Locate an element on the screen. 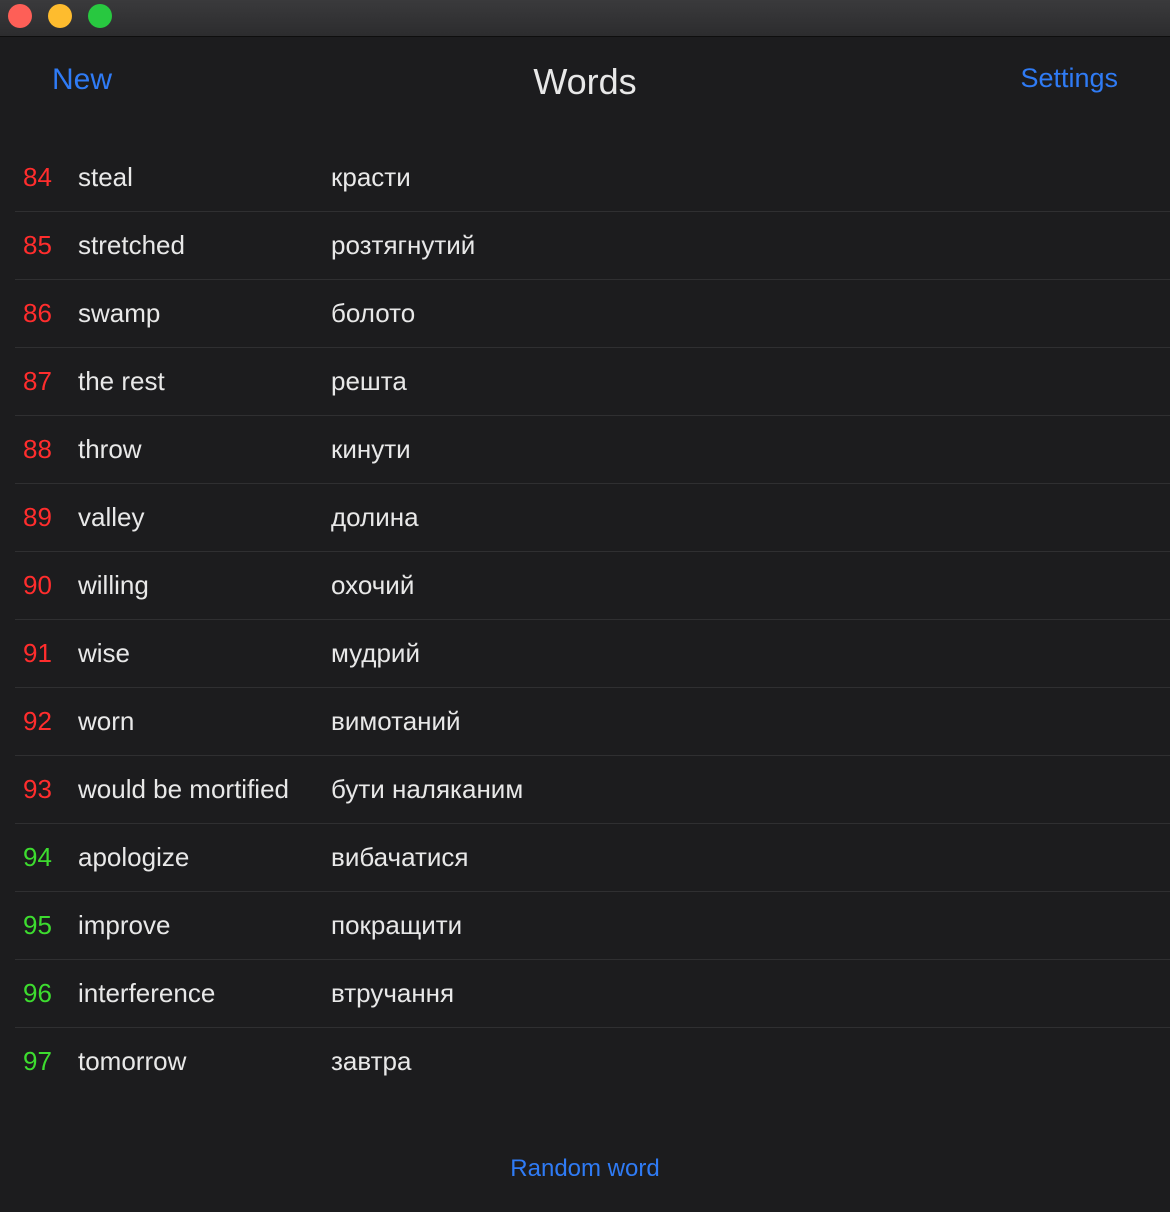 The width and height of the screenshot is (1170, 1212). word-text: stretched is located at coordinates (131, 245).